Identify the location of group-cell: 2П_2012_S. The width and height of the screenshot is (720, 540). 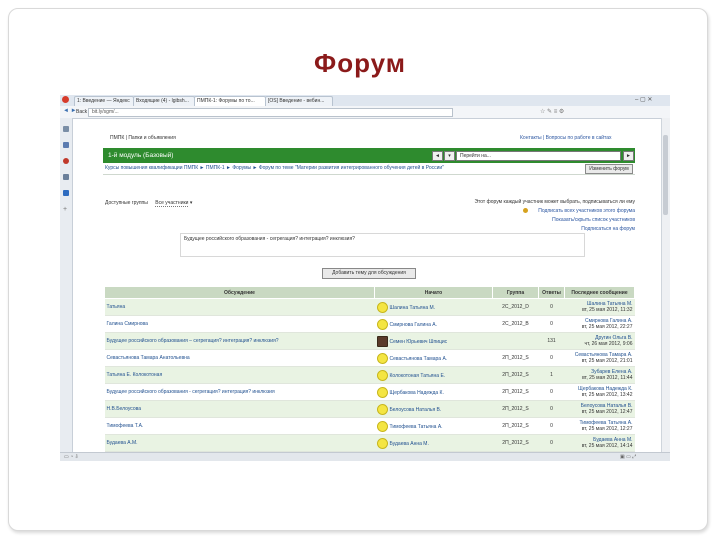
(515, 392).